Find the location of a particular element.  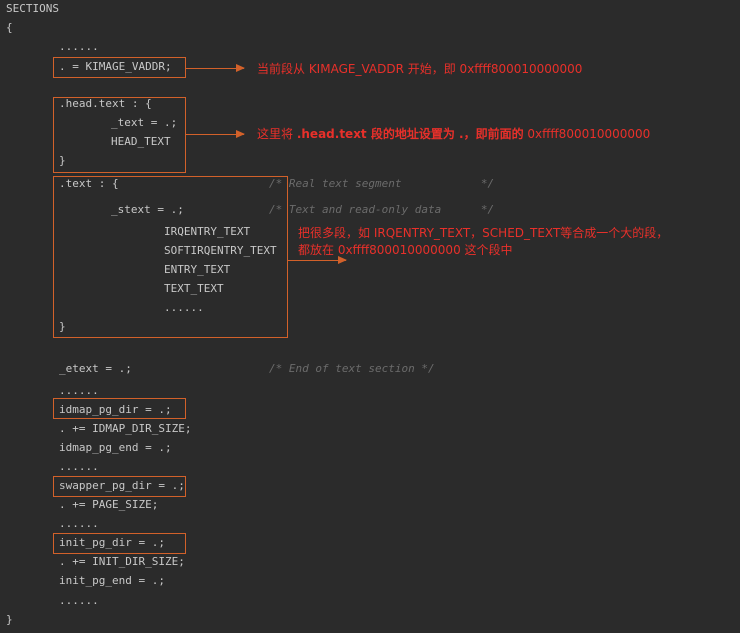

init-dir-size-line: . += INIT_DIR_SIZE; is located at coordinates (122, 561).